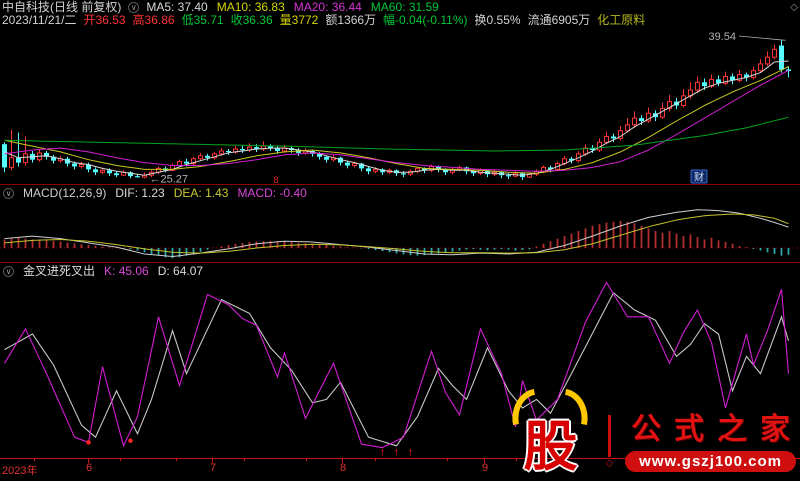 The width and height of the screenshot is (800, 481). What do you see at coordinates (343, 468) in the screenshot?
I see `axis-month-label: 8` at bounding box center [343, 468].